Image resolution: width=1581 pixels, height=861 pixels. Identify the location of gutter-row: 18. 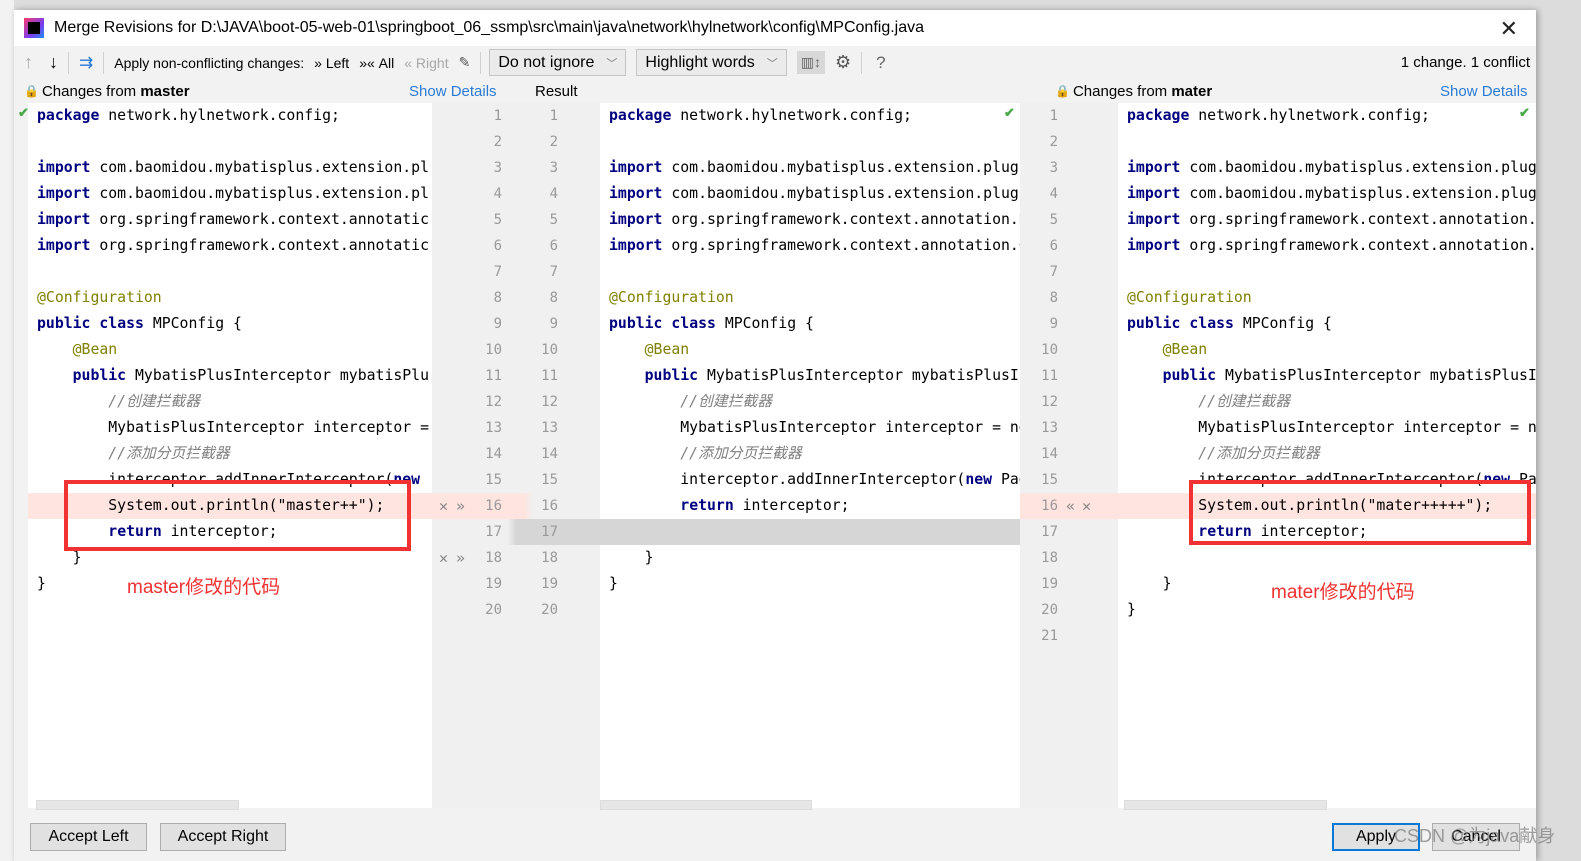
(1069, 558).